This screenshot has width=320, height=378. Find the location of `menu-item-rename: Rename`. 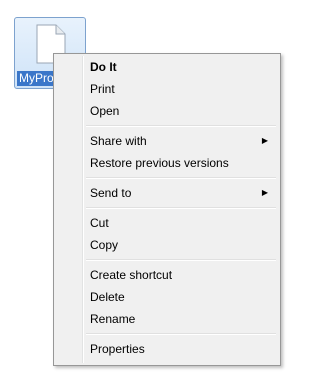

menu-item-rename: Rename is located at coordinates (167, 319).